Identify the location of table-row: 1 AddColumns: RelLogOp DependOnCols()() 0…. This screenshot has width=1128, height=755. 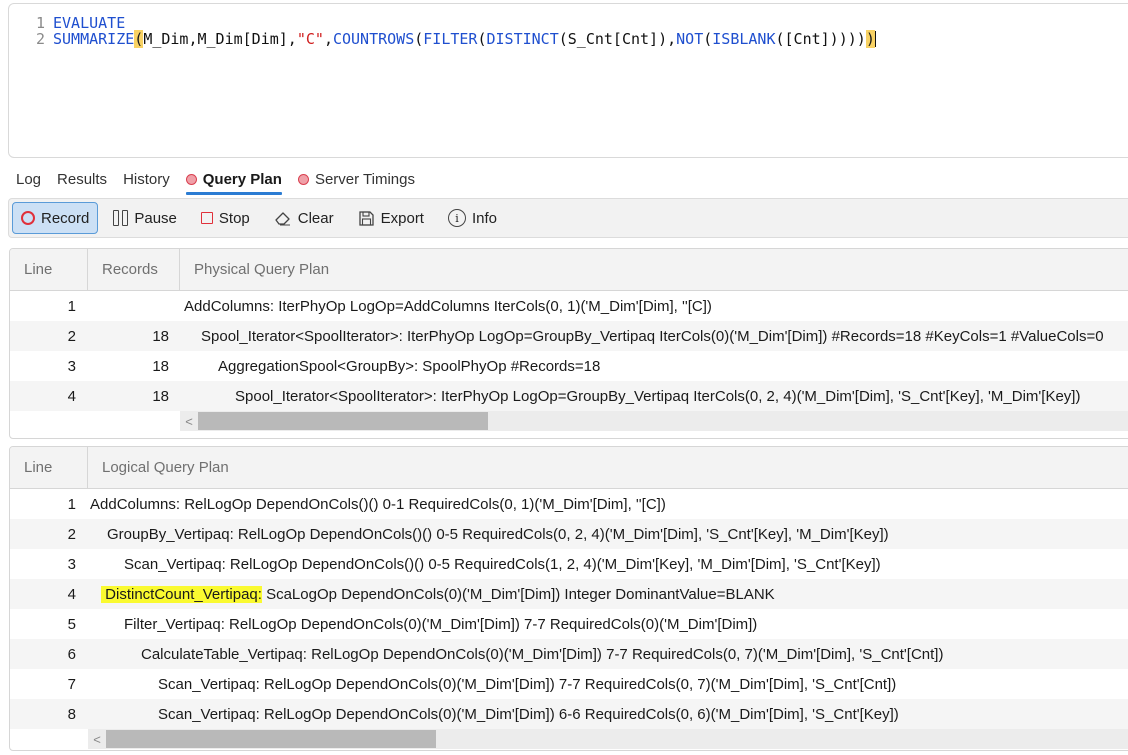
(569, 504).